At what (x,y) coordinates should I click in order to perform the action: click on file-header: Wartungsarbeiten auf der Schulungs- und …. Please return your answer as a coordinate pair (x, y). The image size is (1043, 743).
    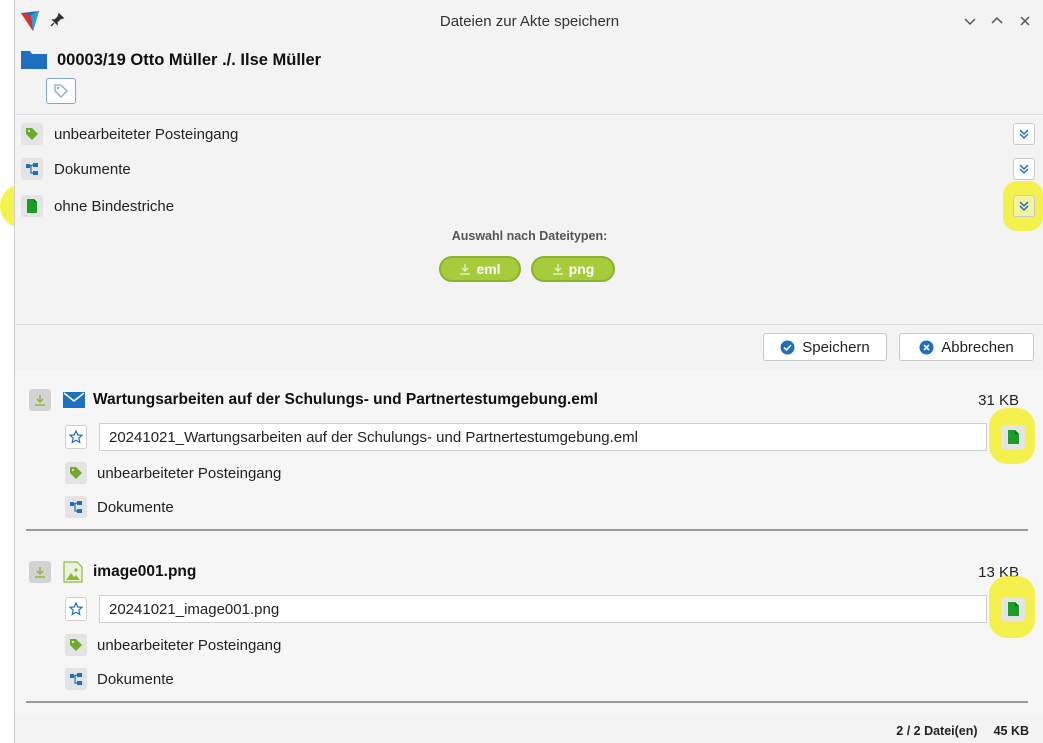
    Looking at the image, I should click on (529, 400).